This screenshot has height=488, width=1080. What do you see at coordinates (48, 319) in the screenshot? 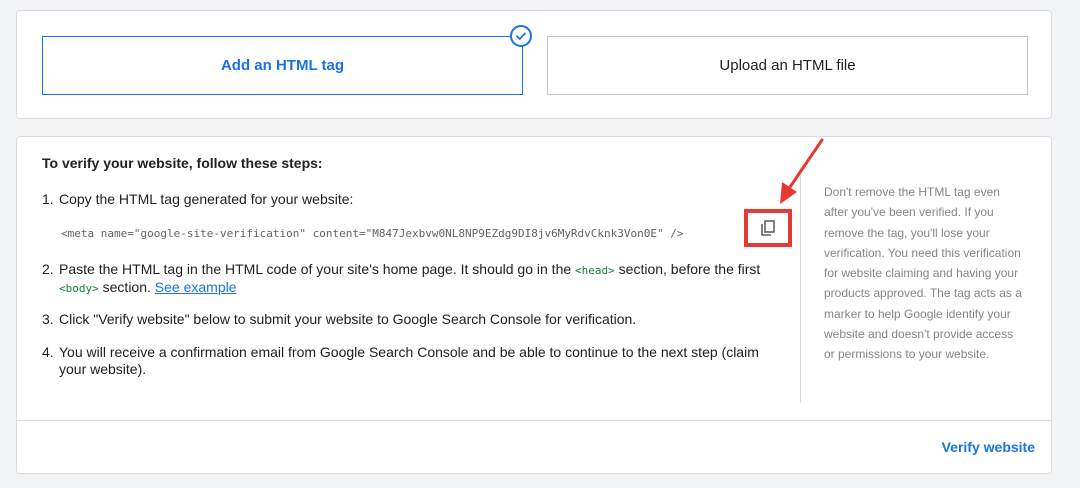
I see `step-3-number: 3.` at bounding box center [48, 319].